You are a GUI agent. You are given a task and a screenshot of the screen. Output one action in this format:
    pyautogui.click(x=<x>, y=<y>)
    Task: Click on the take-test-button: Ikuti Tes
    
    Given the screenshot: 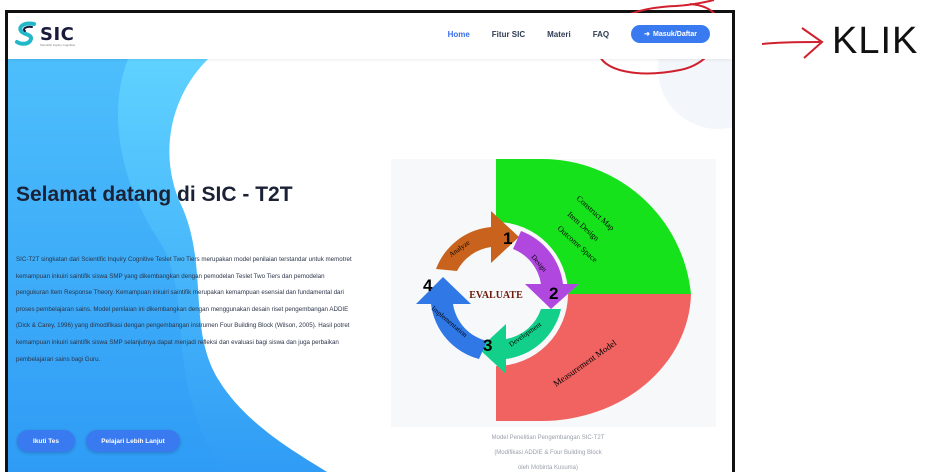 What is the action you would take?
    pyautogui.click(x=46, y=441)
    